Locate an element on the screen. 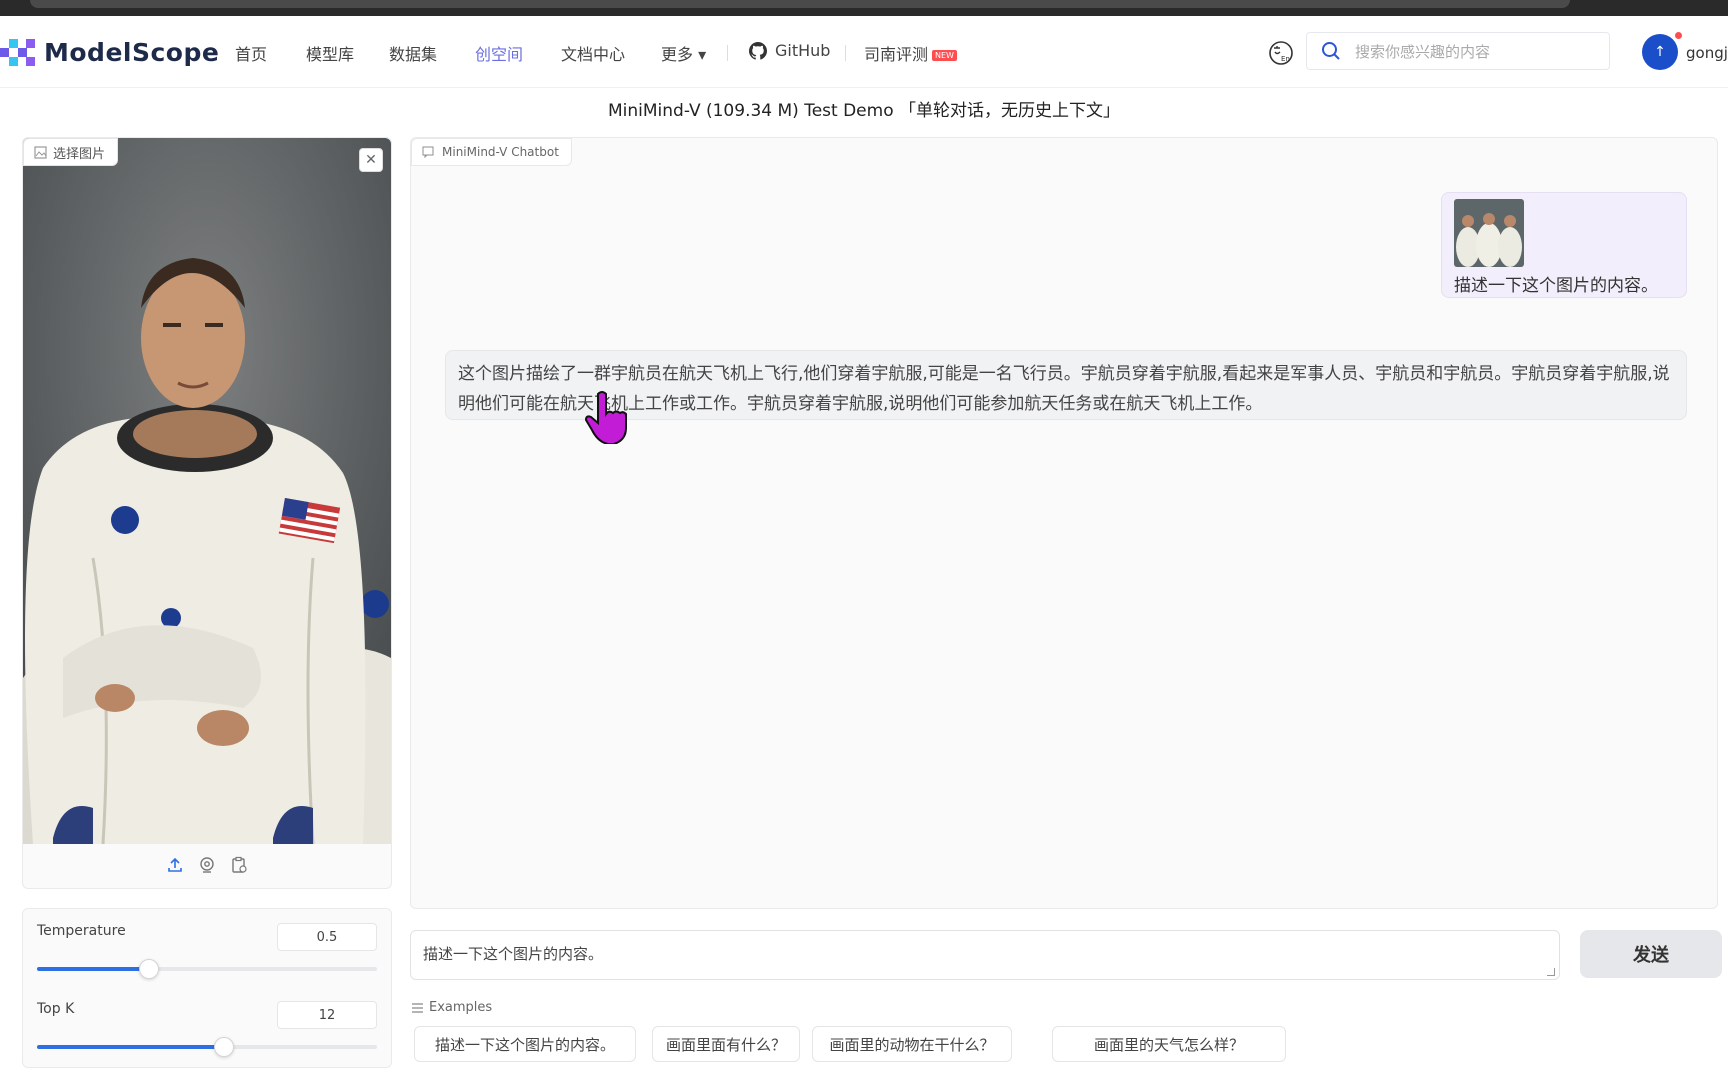 This screenshot has width=1728, height=1080. image-icon is located at coordinates (40, 152).